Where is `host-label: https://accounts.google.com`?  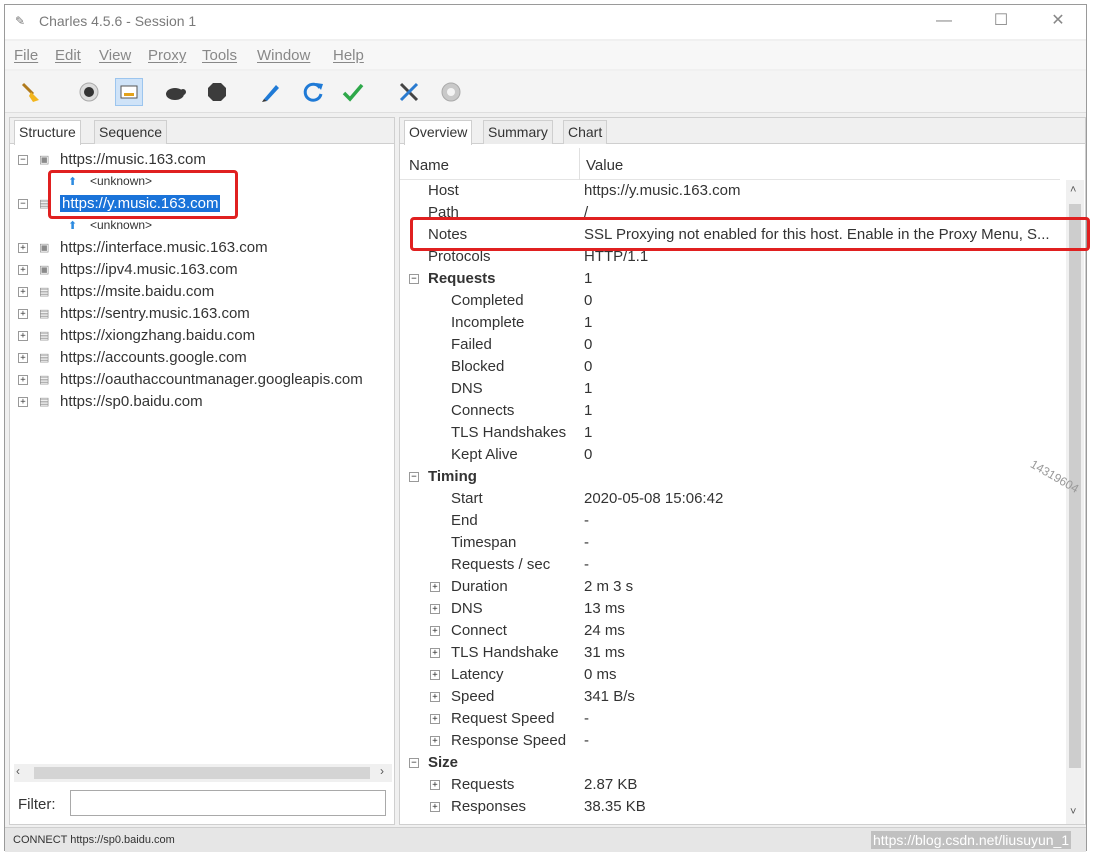 host-label: https://accounts.google.com is located at coordinates (153, 357).